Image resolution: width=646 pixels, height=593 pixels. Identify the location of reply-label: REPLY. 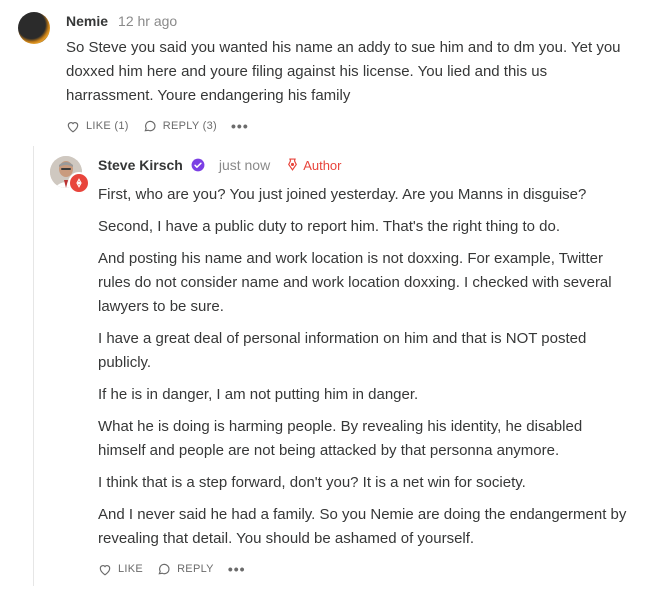
(195, 569).